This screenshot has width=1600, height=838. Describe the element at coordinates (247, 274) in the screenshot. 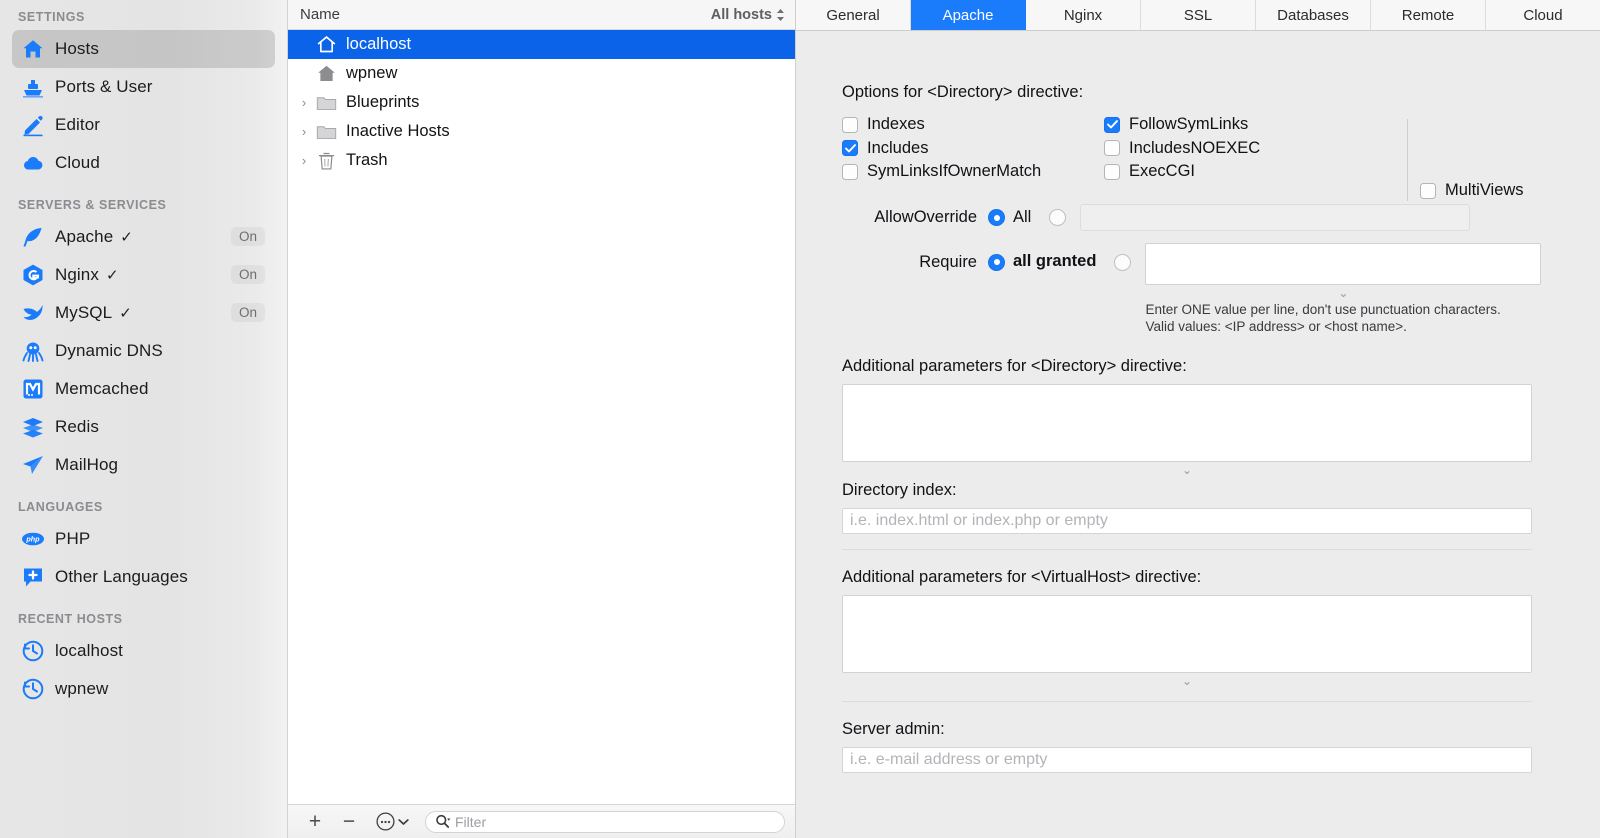

I see `status-badge: On` at that location.